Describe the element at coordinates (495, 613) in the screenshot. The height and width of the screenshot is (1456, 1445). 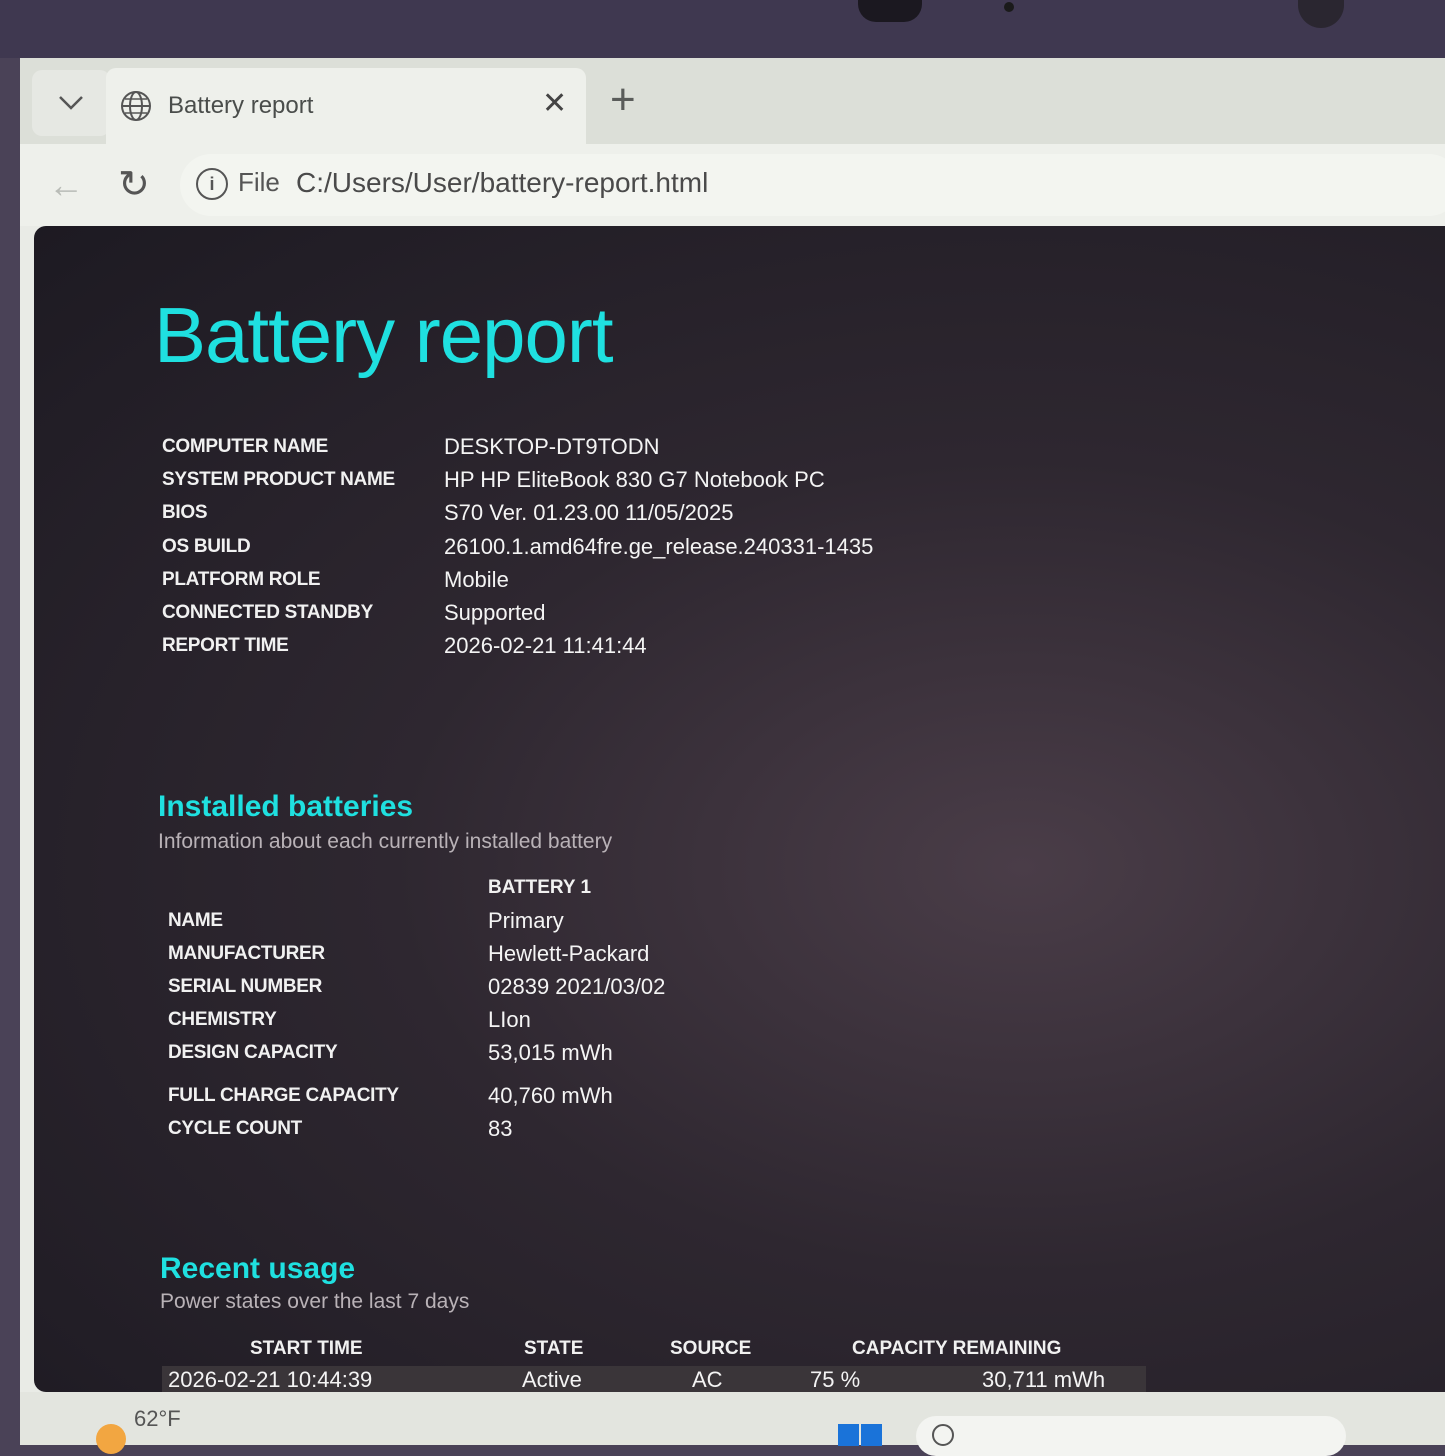
I see `info-value: Supported` at that location.